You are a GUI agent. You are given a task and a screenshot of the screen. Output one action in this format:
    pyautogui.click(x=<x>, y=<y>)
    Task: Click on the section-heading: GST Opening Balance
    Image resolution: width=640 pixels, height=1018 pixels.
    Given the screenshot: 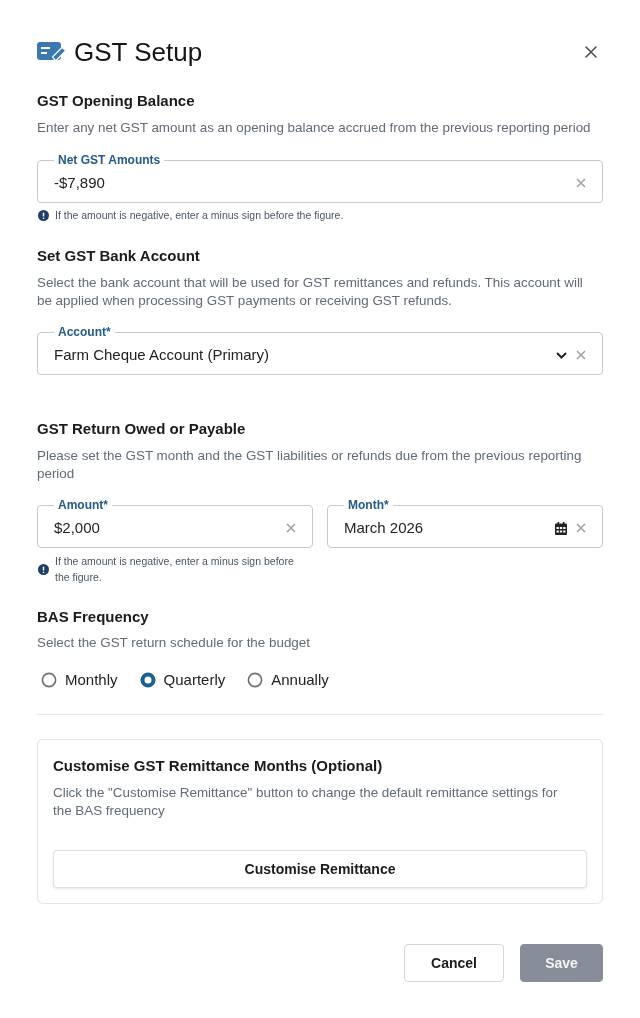 What is the action you would take?
    pyautogui.click(x=116, y=101)
    